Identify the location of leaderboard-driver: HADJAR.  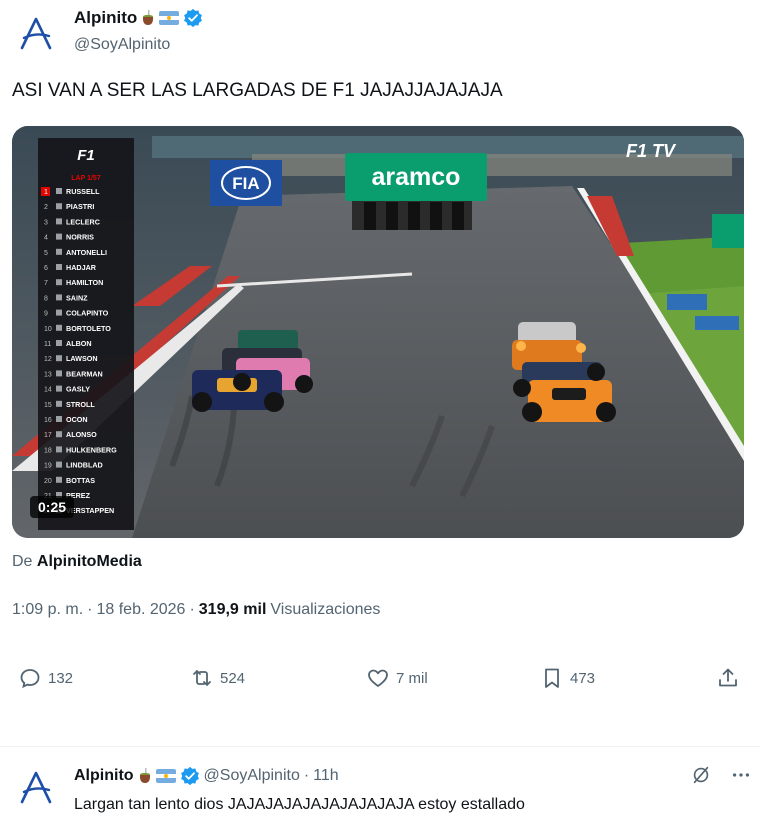
(81, 267).